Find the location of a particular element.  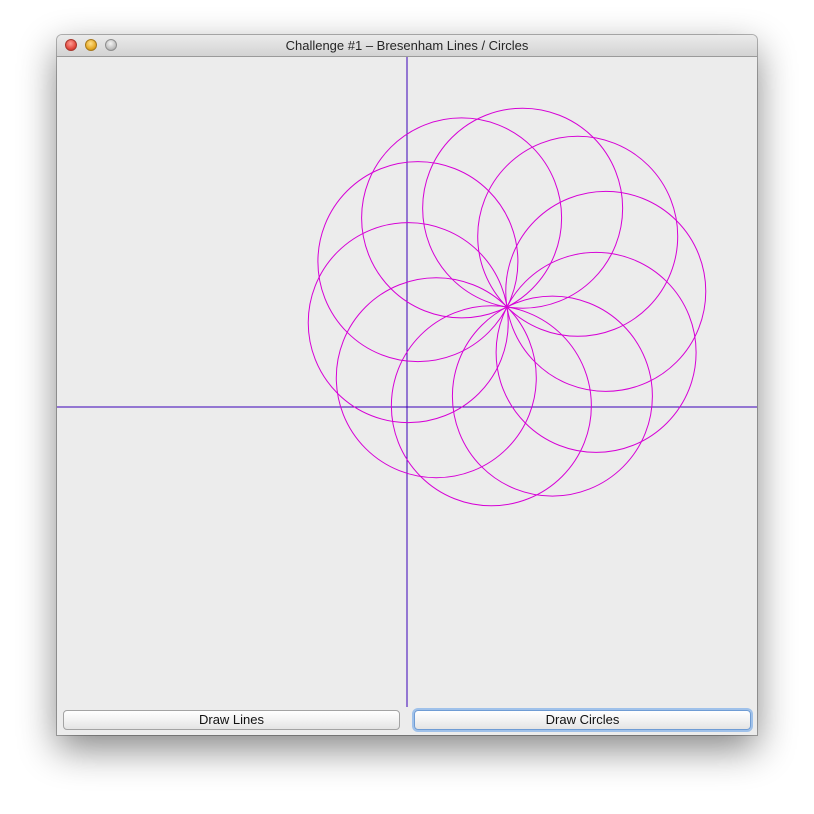

draw-lines-button: Draw Lines is located at coordinates (231, 720).